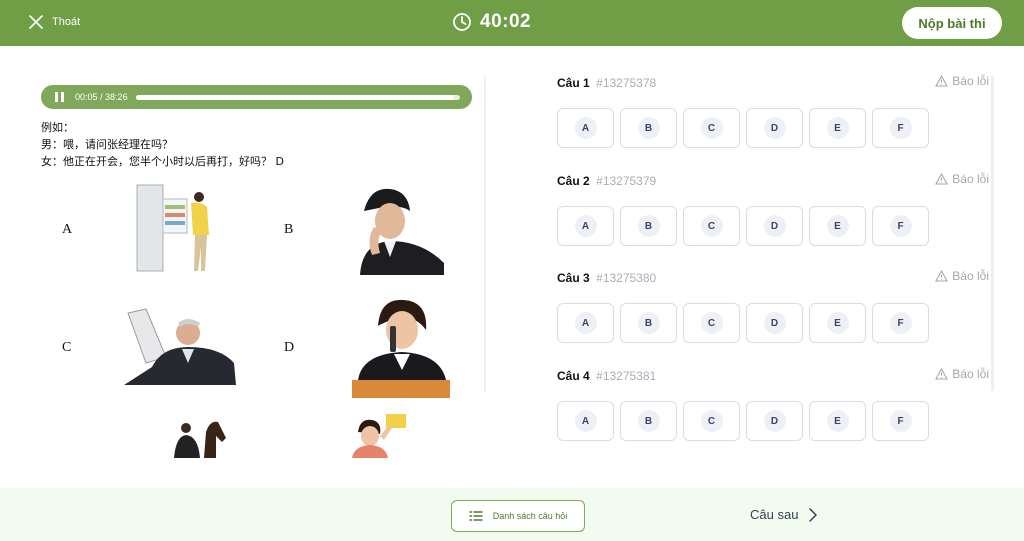  Describe the element at coordinates (86, 97) in the screenshot. I see `audio-elapsed: 00:05` at that location.